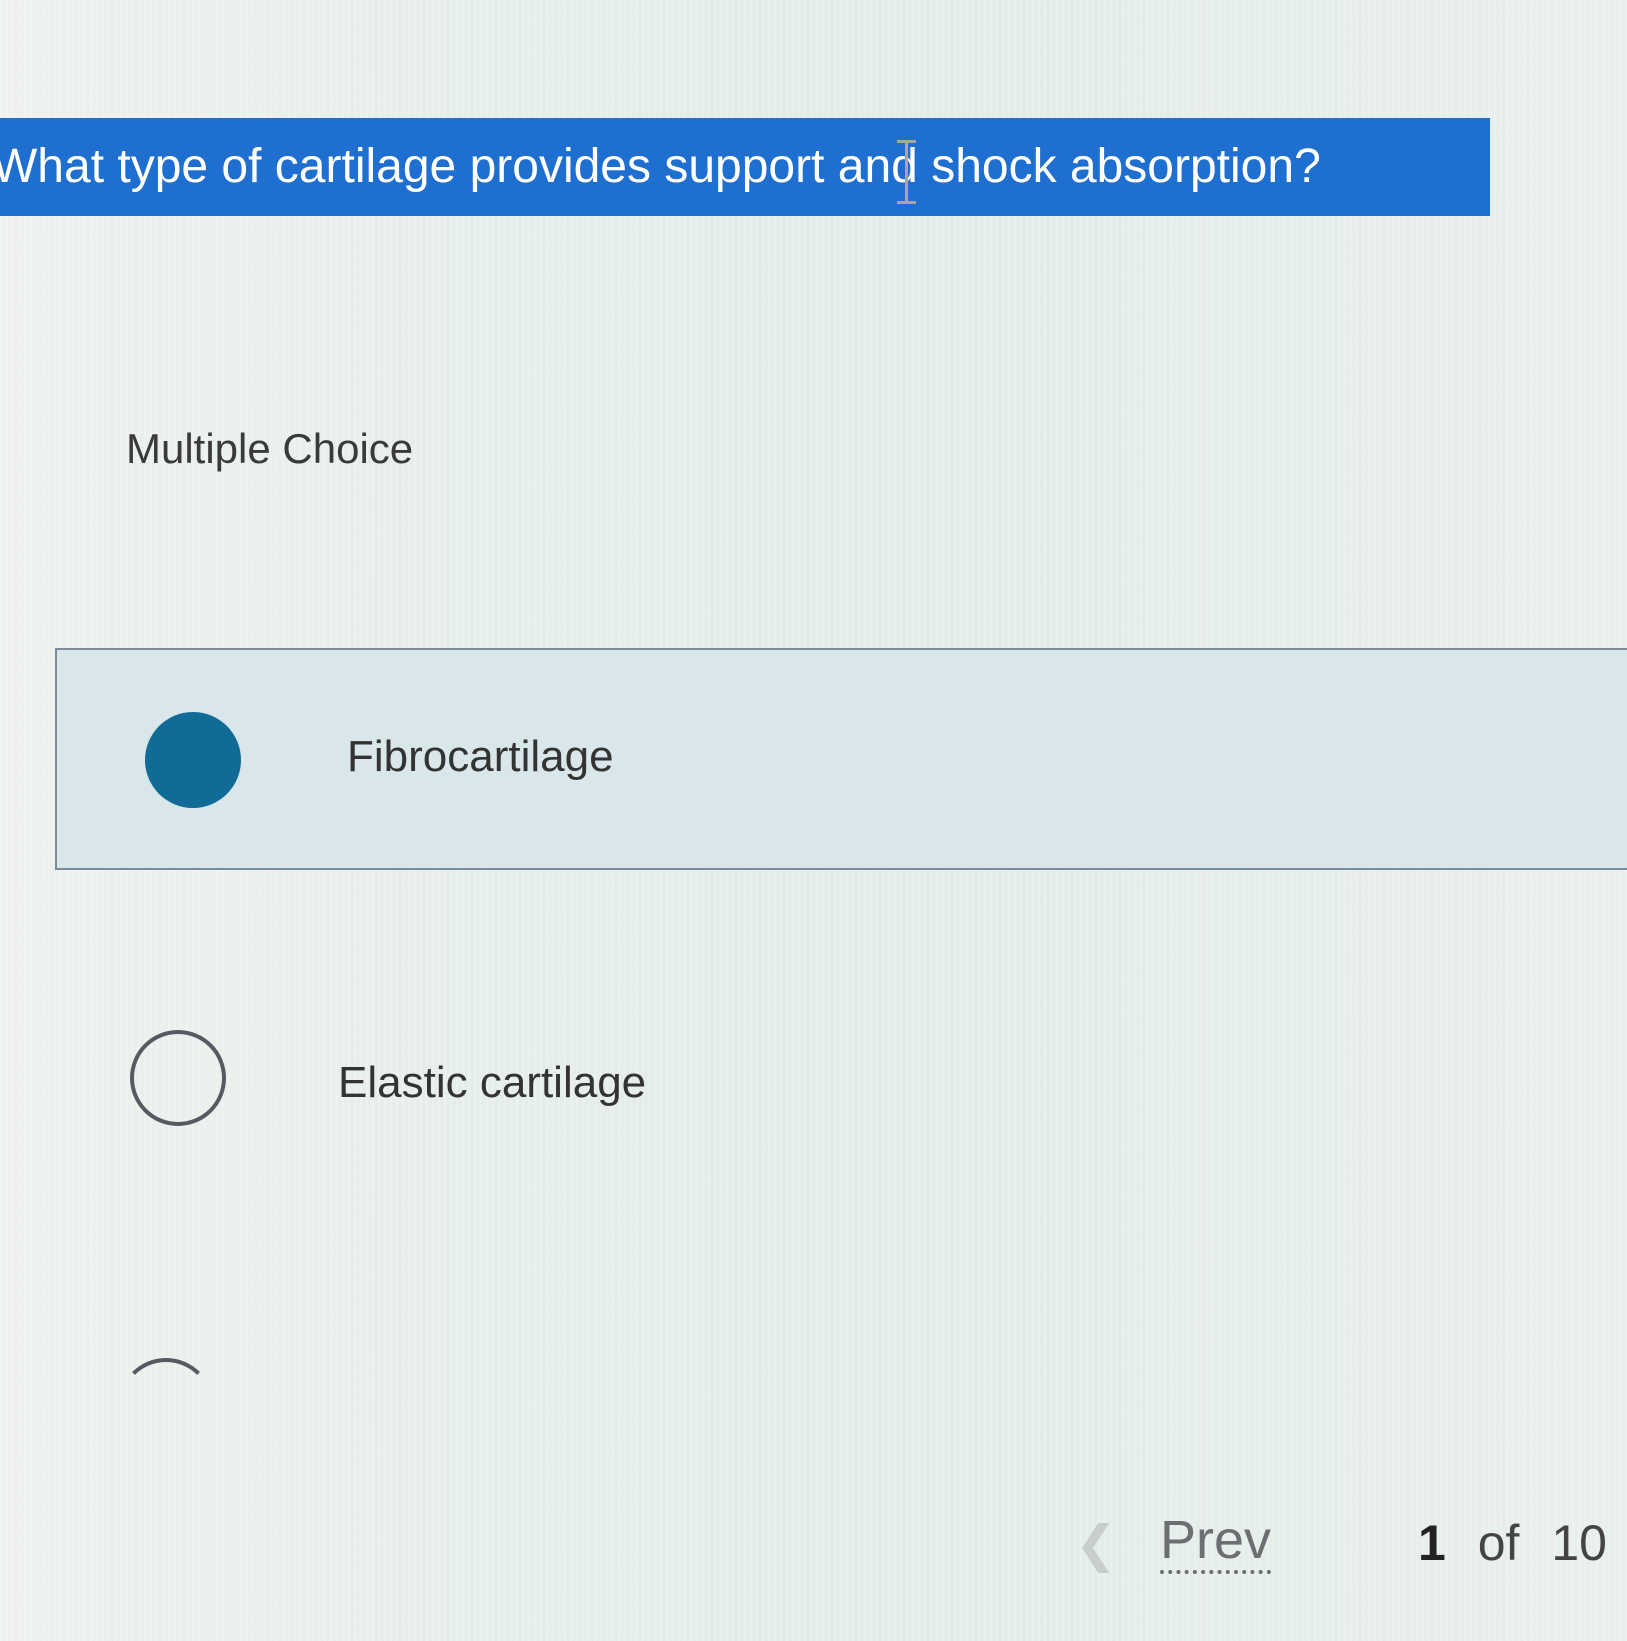  Describe the element at coordinates (1579, 1543) in the screenshot. I see `total-pages: 10` at that location.